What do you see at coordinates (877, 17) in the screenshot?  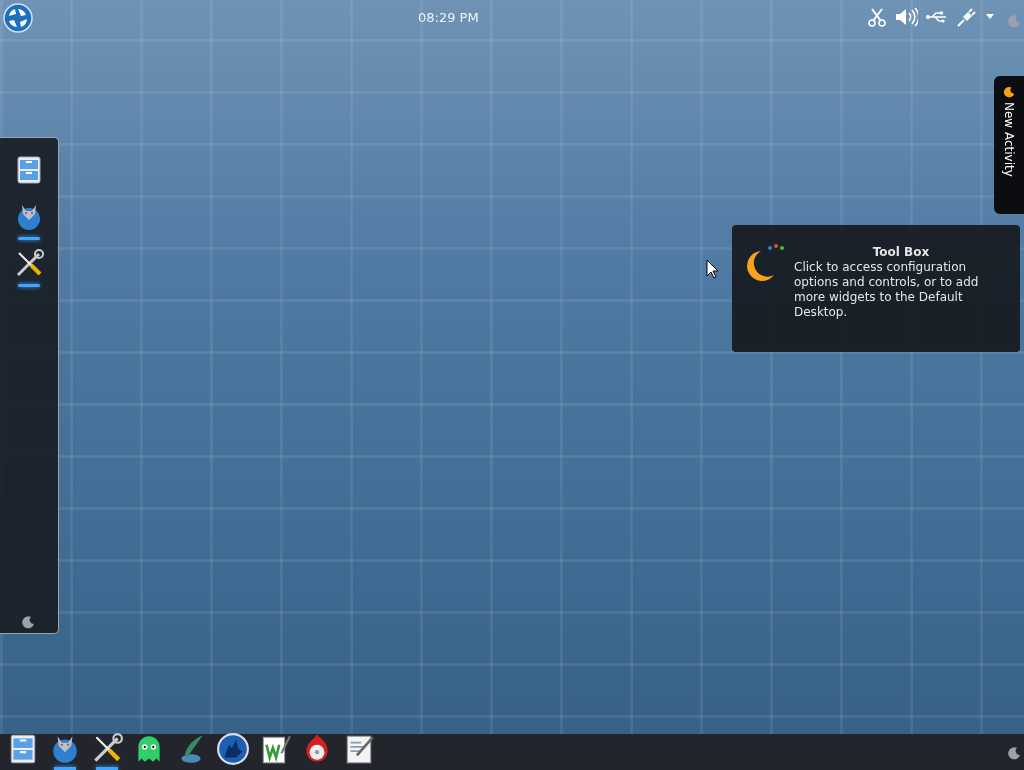 I see `scissors-icon` at bounding box center [877, 17].